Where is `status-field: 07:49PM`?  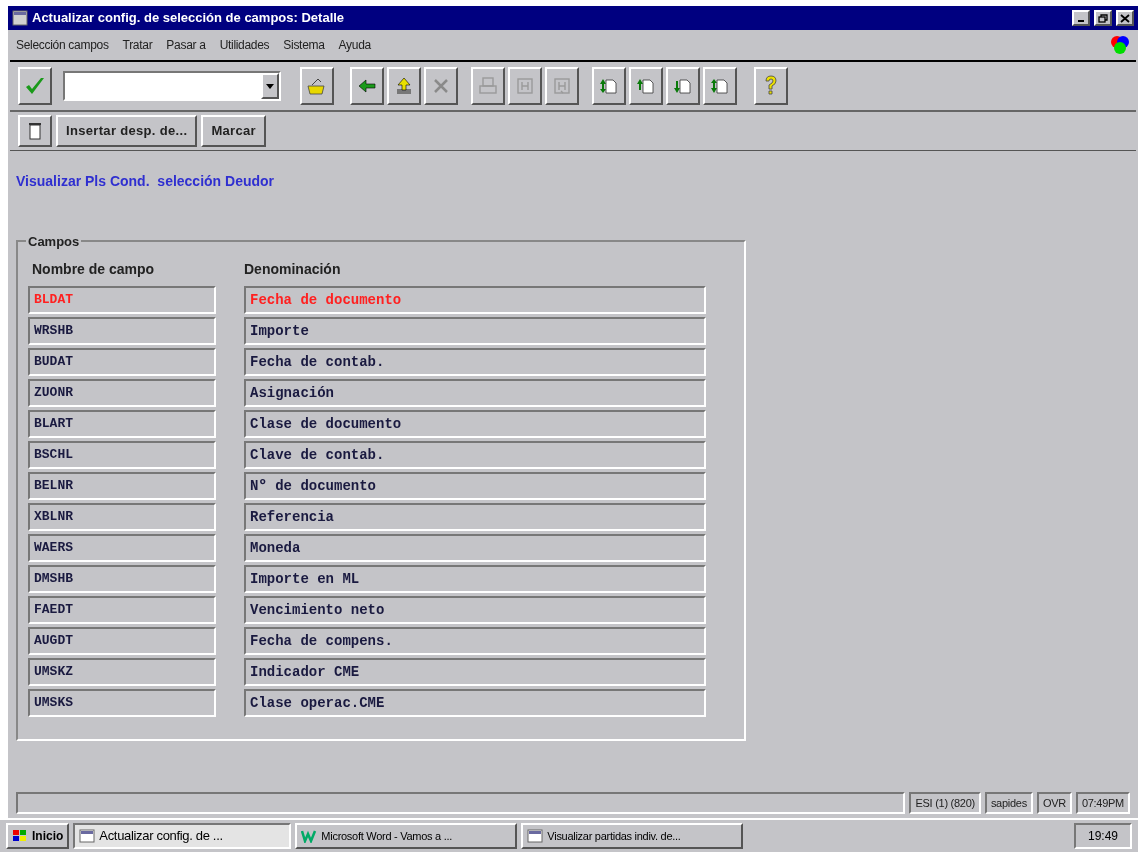 status-field: 07:49PM is located at coordinates (1102, 803).